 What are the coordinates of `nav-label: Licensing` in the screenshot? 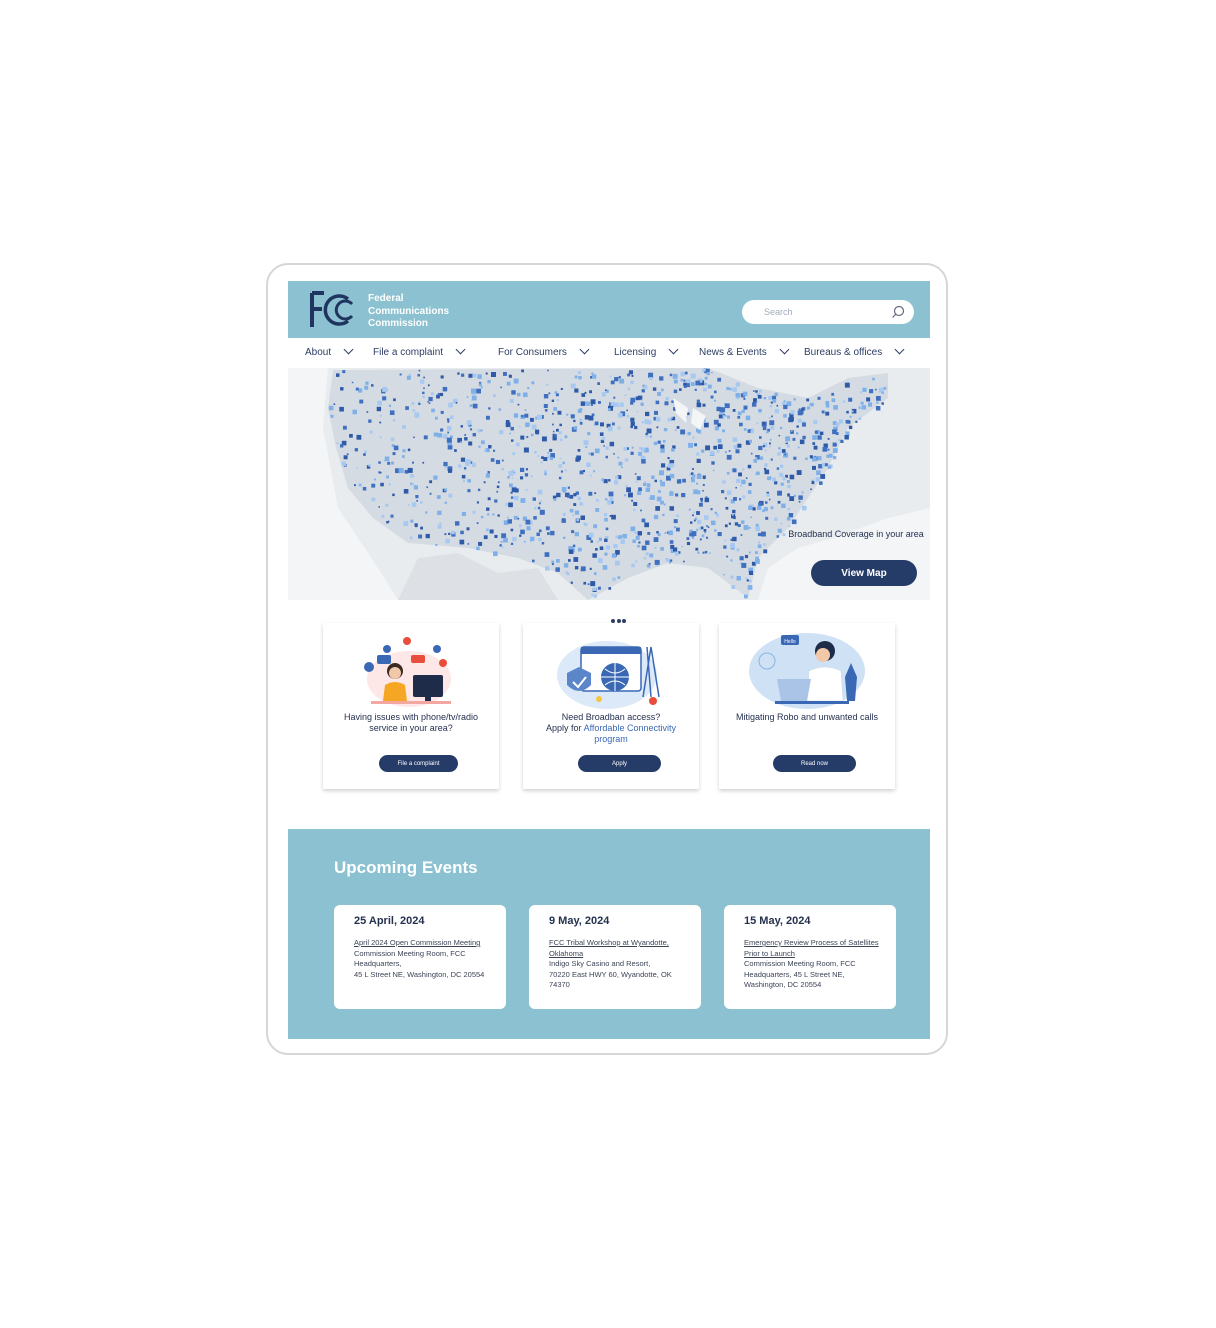 It's located at (635, 352).